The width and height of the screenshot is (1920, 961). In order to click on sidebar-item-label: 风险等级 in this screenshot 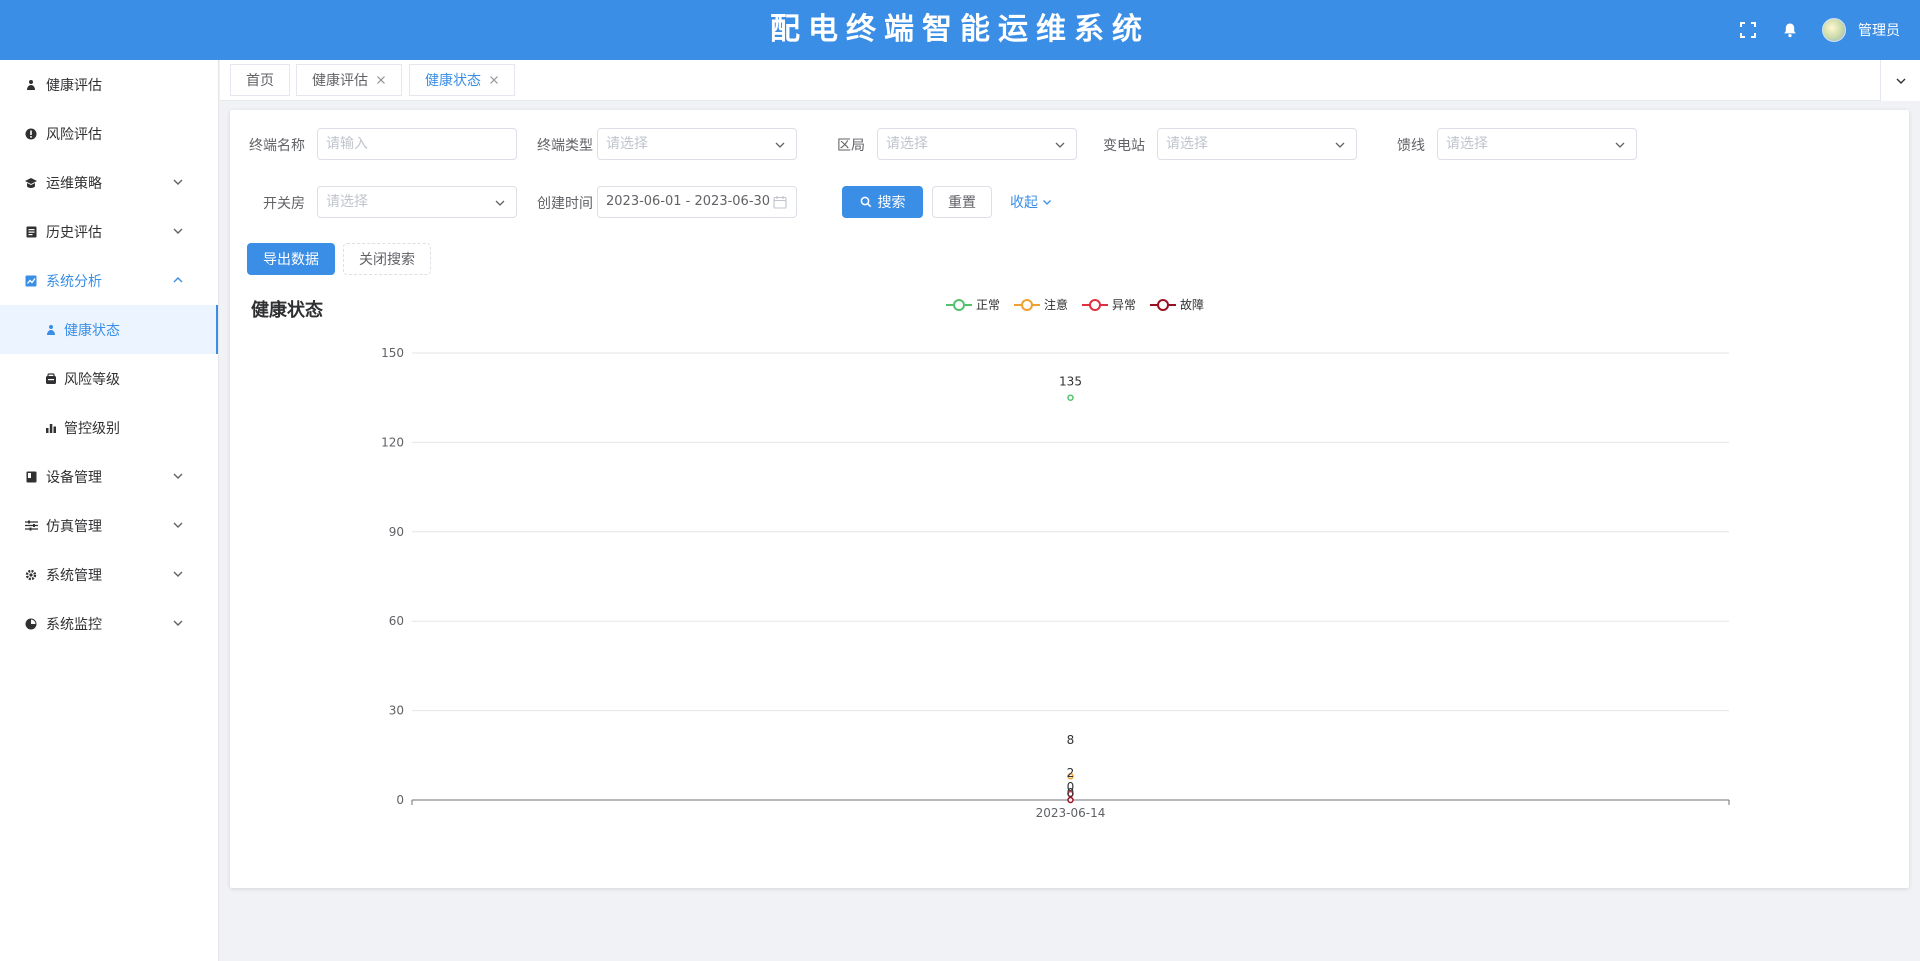, I will do `click(92, 379)`.